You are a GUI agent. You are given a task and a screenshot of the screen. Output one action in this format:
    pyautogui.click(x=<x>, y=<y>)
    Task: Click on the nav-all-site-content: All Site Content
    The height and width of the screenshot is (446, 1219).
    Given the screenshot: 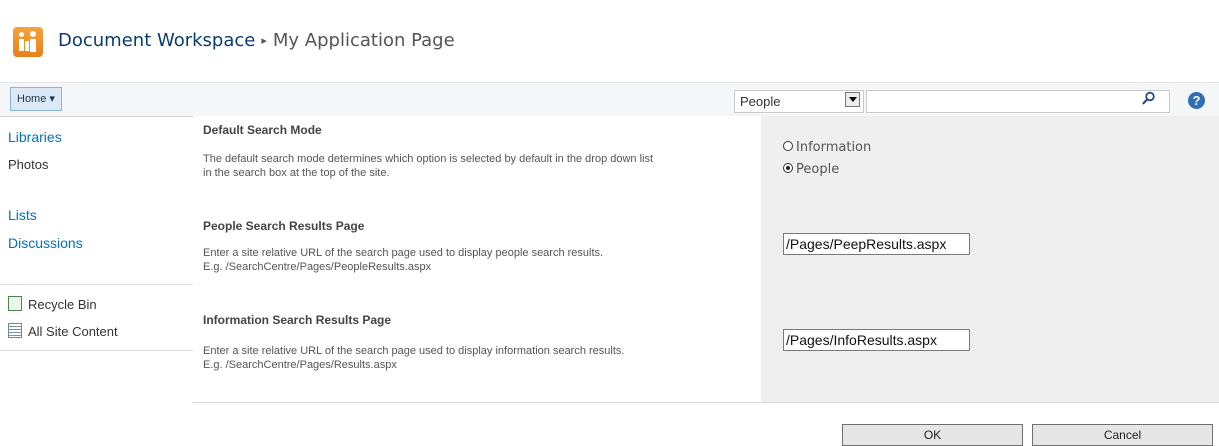 What is the action you would take?
    pyautogui.click(x=63, y=331)
    